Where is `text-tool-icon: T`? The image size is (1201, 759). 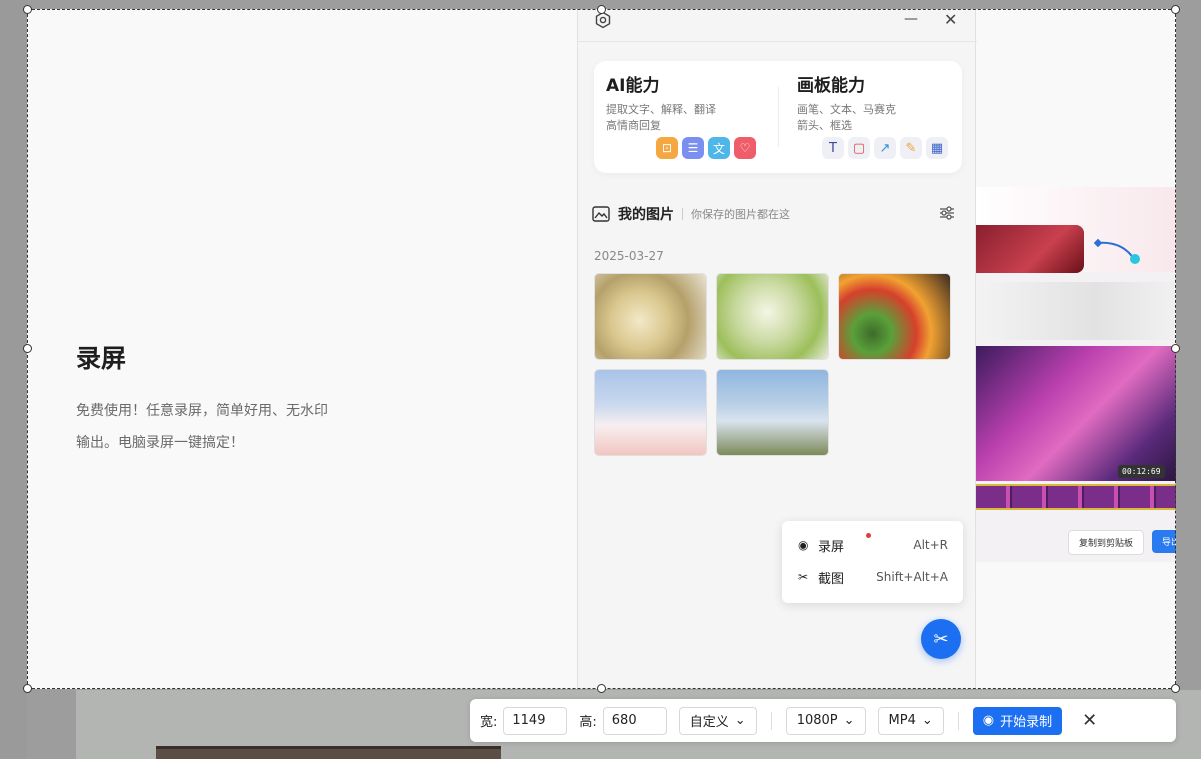 text-tool-icon: T is located at coordinates (833, 148).